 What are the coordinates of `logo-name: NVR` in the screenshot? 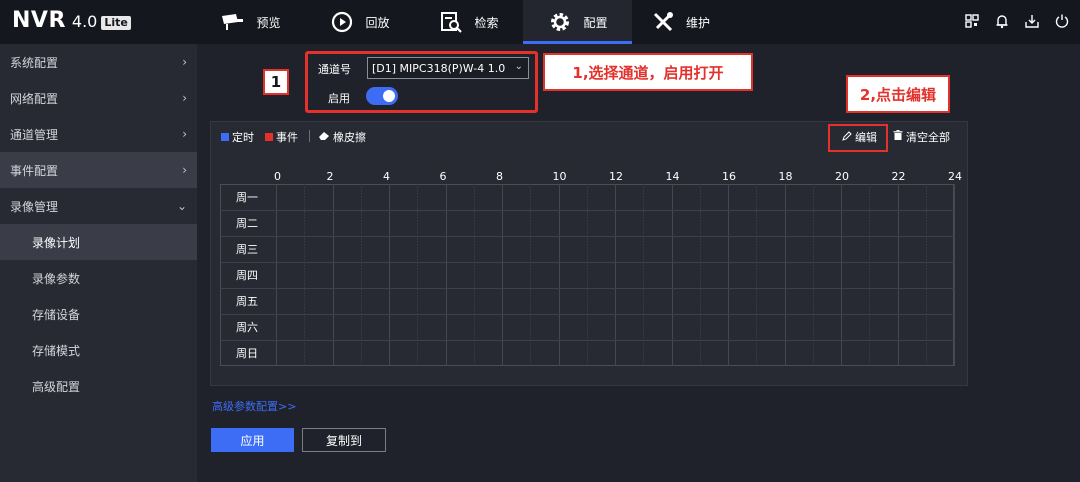 It's located at (39, 20).